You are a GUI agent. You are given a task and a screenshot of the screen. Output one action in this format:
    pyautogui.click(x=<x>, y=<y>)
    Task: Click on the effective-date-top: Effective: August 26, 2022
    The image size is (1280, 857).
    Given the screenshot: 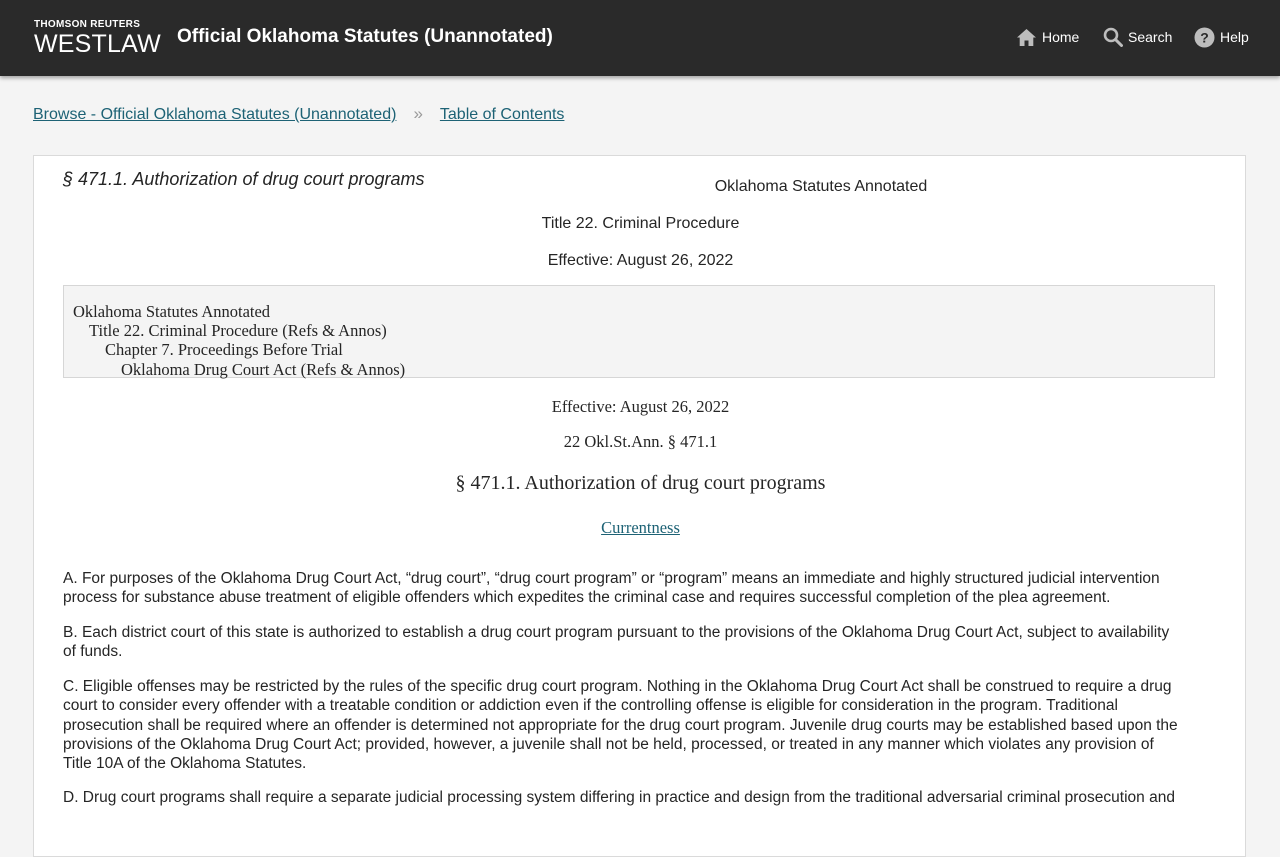 What is the action you would take?
    pyautogui.click(x=640, y=260)
    